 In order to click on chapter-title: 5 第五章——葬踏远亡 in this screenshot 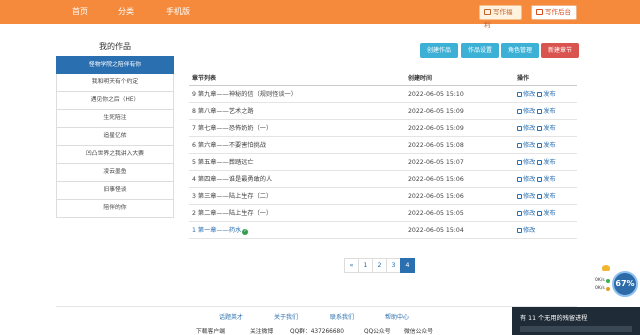, I will do `click(223, 162)`.